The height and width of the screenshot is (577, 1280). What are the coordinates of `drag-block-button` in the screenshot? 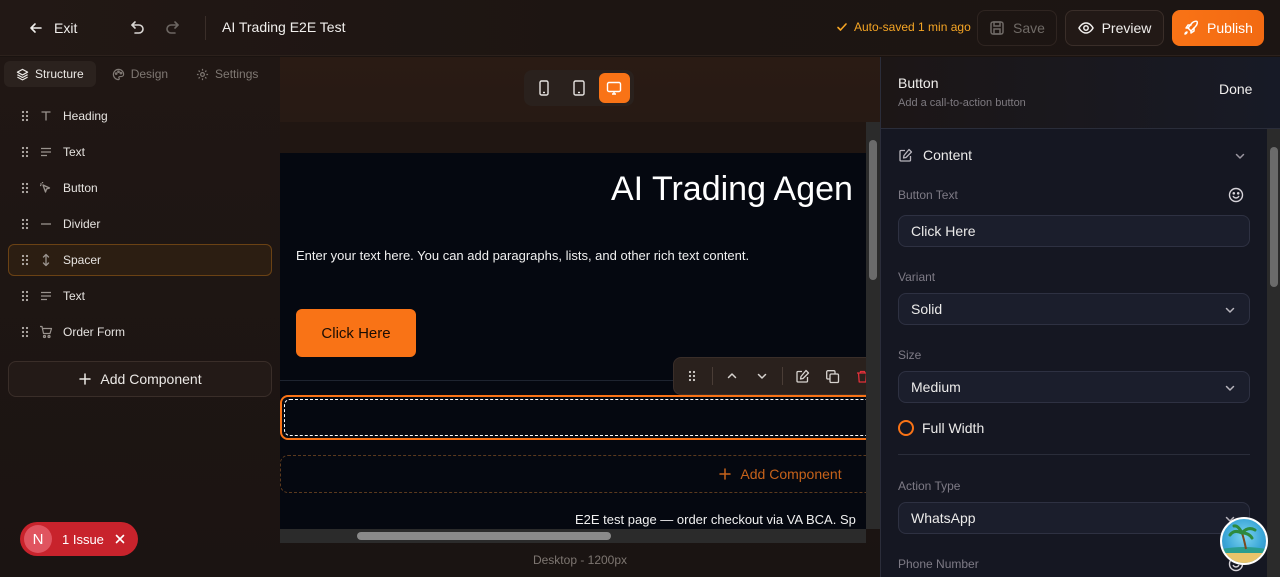 It's located at (692, 376).